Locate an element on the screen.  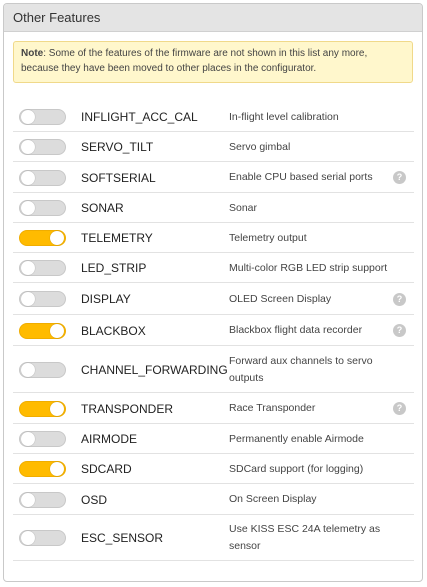
feature-row: BLACKBOX Blackbox flight data recorder ? is located at coordinates (213, 330).